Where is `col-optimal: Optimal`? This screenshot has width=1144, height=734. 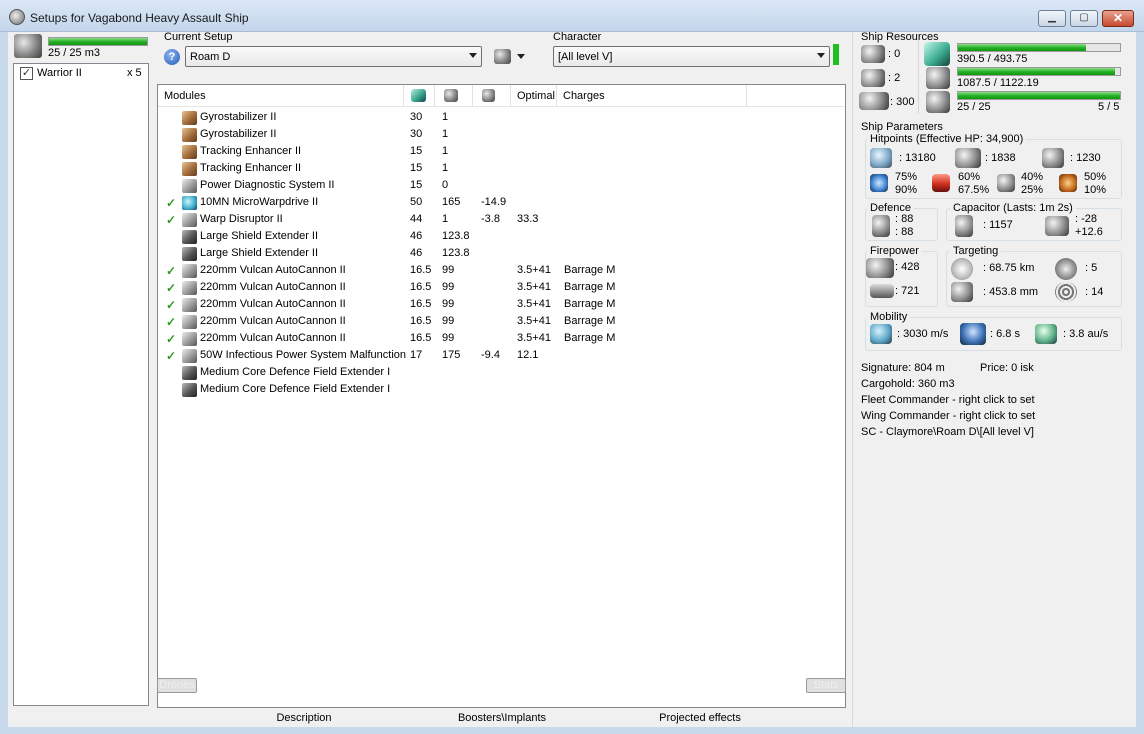 col-optimal: Optimal is located at coordinates (534, 96).